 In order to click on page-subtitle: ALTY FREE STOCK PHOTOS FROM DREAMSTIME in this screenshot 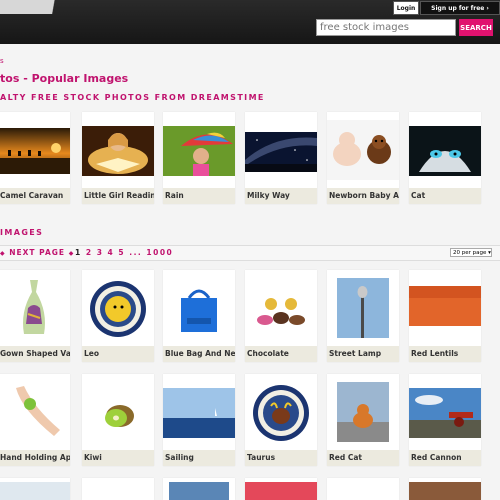, I will do `click(132, 97)`.